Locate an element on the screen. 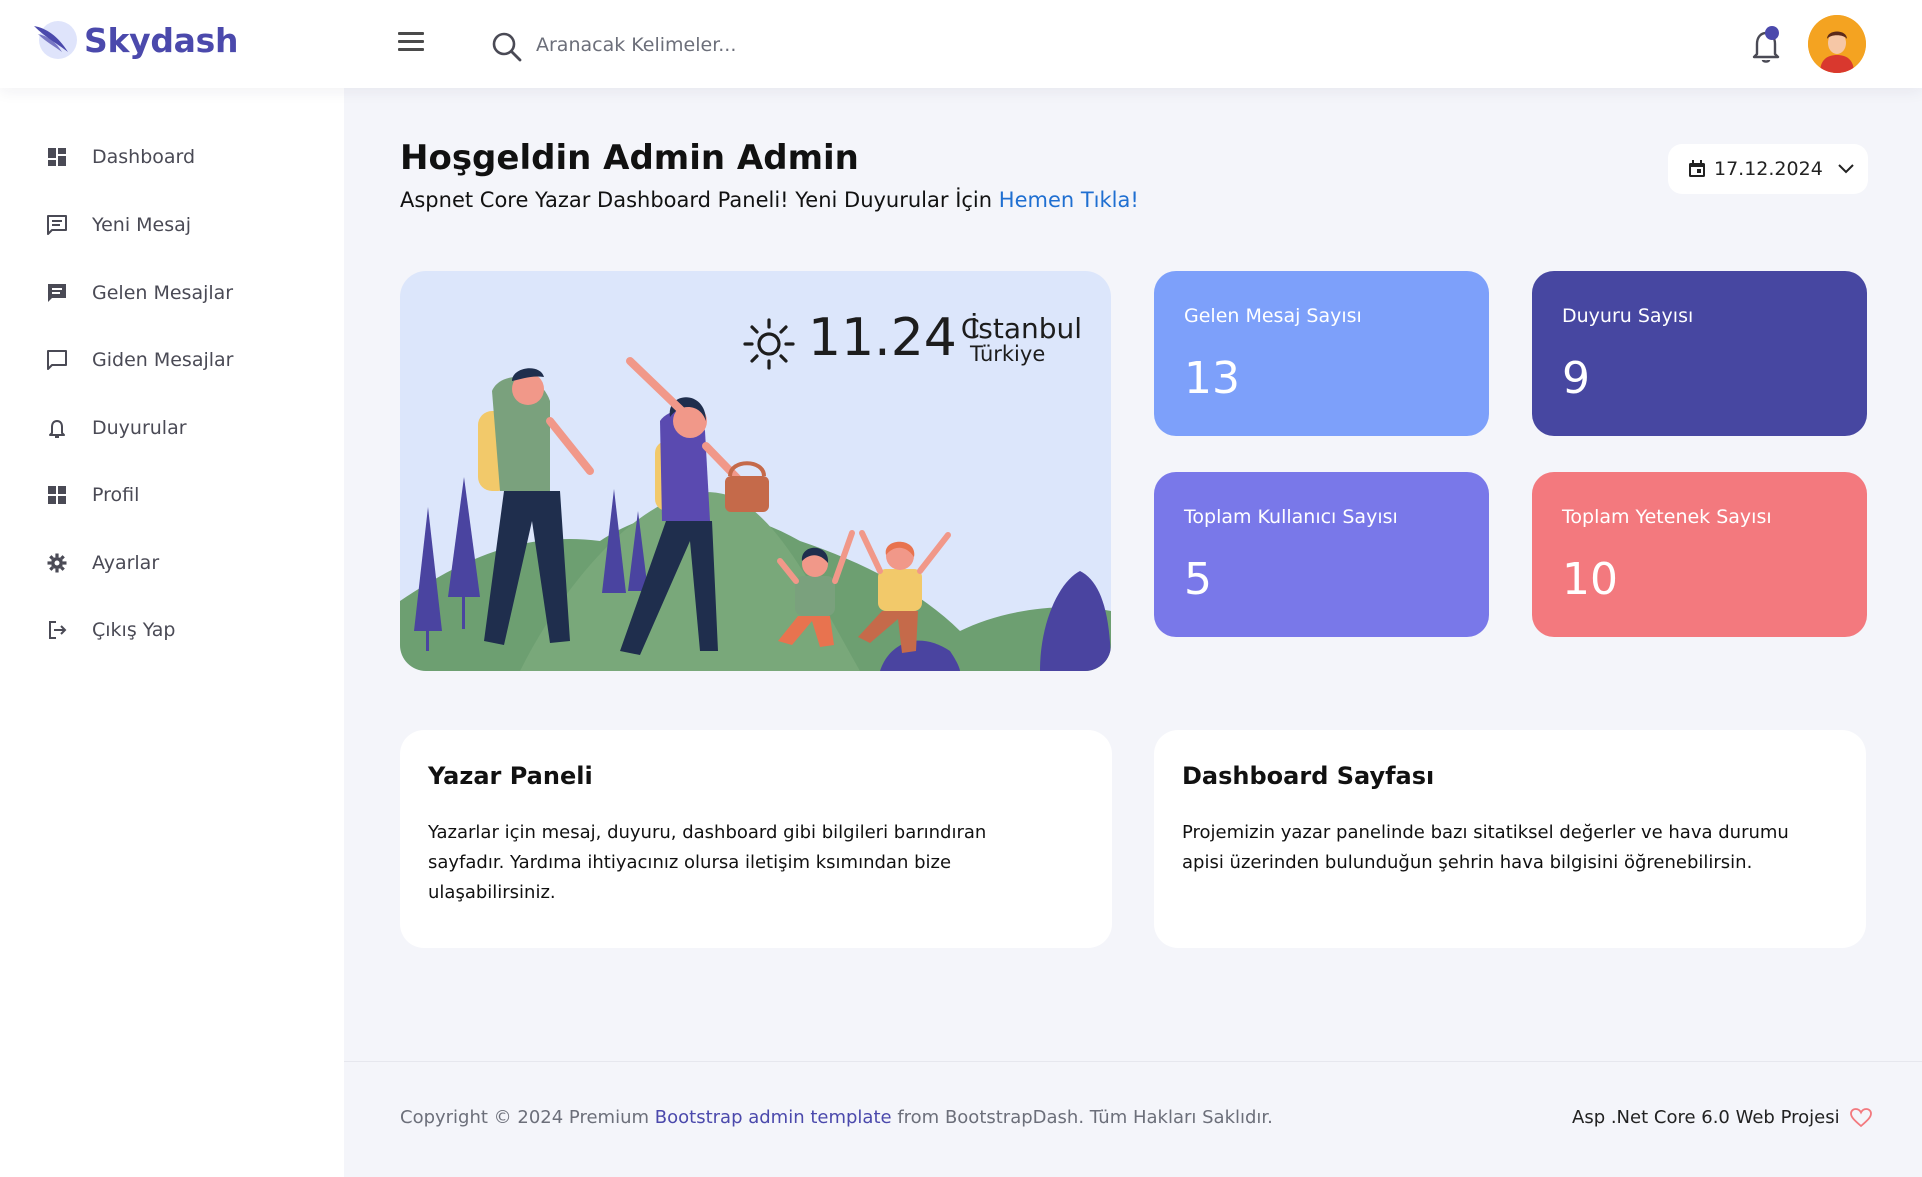 The width and height of the screenshot is (1922, 1177). sidebar-item-settings: Ayarlar is located at coordinates (181, 563).